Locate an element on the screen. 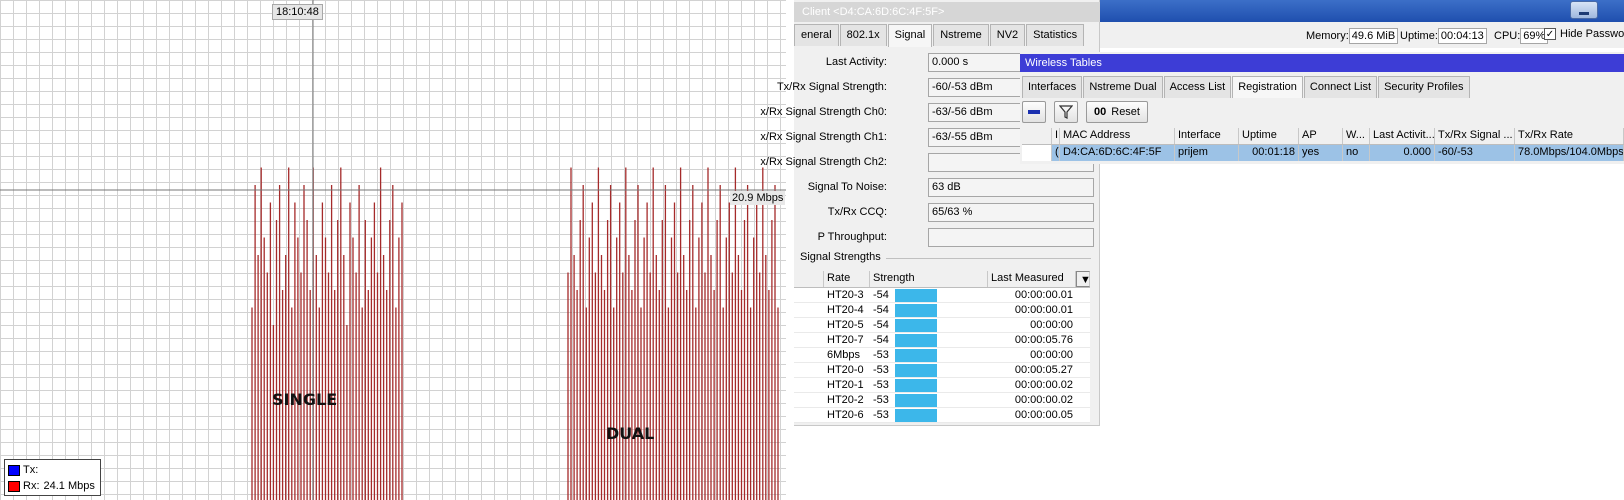 This screenshot has height=500, width=1624. field-value is located at coordinates (1011, 237).